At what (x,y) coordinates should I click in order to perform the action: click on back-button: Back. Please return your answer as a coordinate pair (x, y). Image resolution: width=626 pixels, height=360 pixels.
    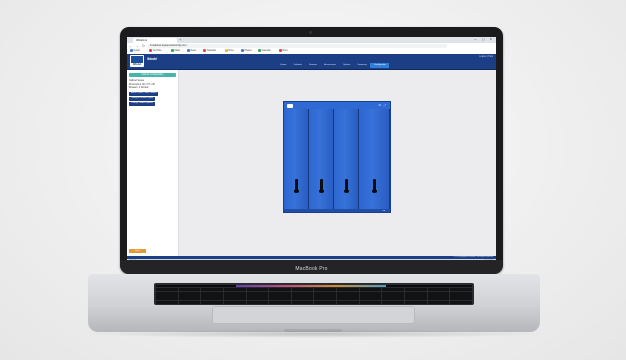
    Looking at the image, I should click on (137, 251).